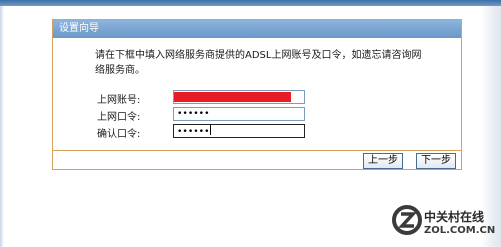  I want to click on account-input, so click(239, 97).